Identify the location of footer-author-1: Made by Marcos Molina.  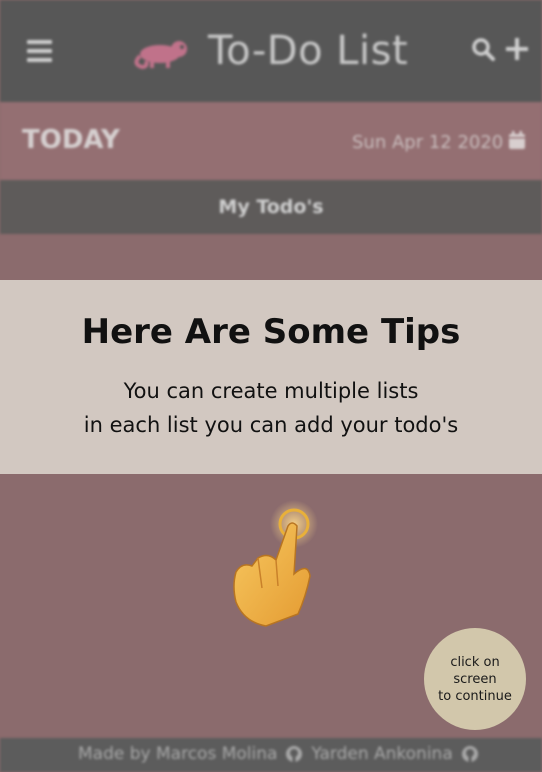
(177, 754).